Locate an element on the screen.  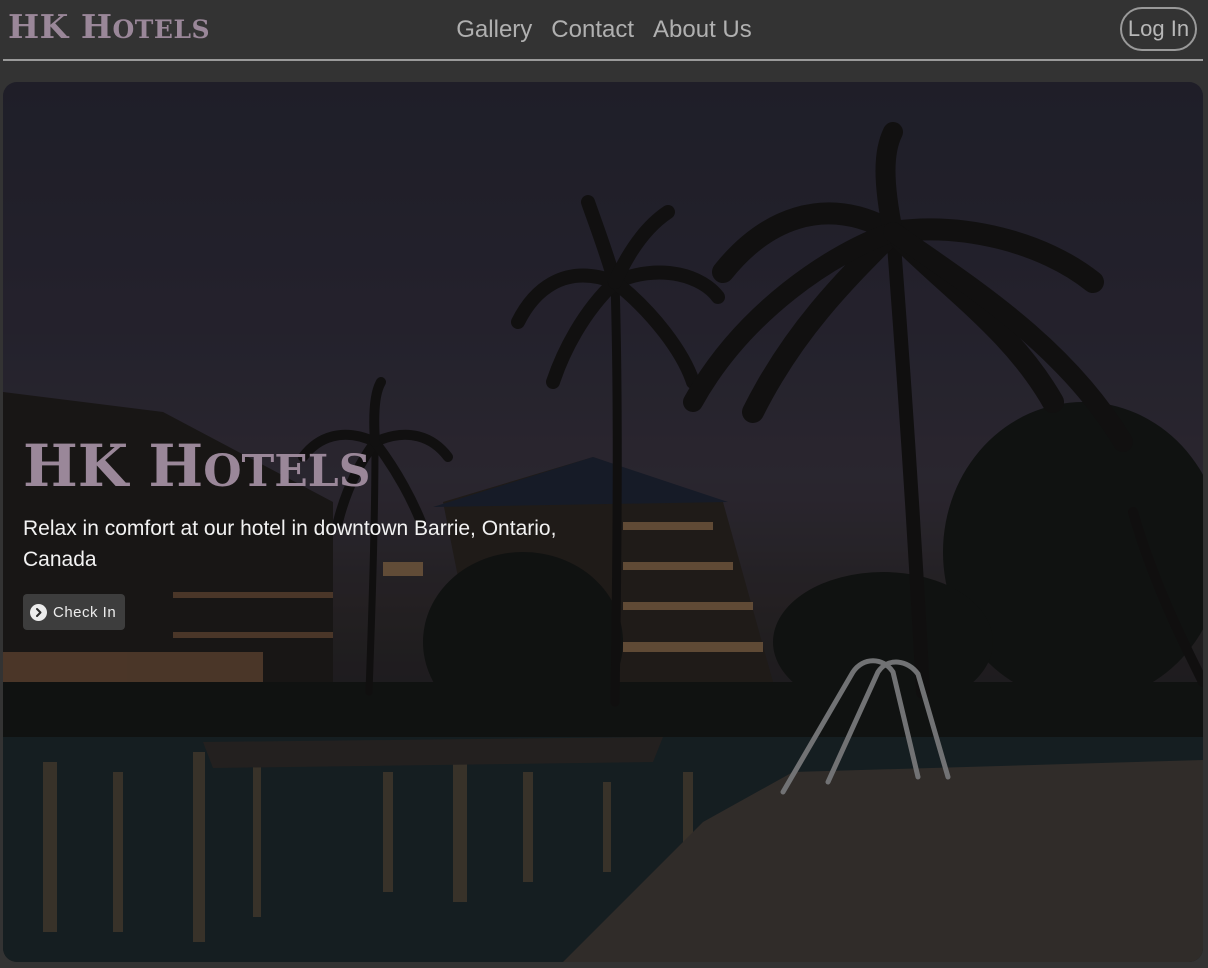
nav-link-about-us: About Us is located at coordinates (702, 30).